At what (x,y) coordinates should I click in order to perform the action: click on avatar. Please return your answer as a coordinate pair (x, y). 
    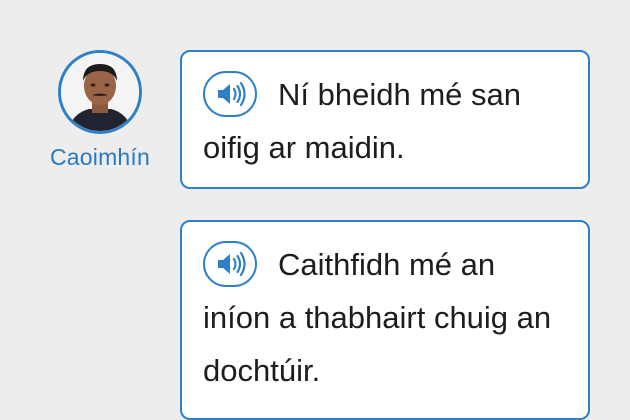
    Looking at the image, I should click on (100, 92).